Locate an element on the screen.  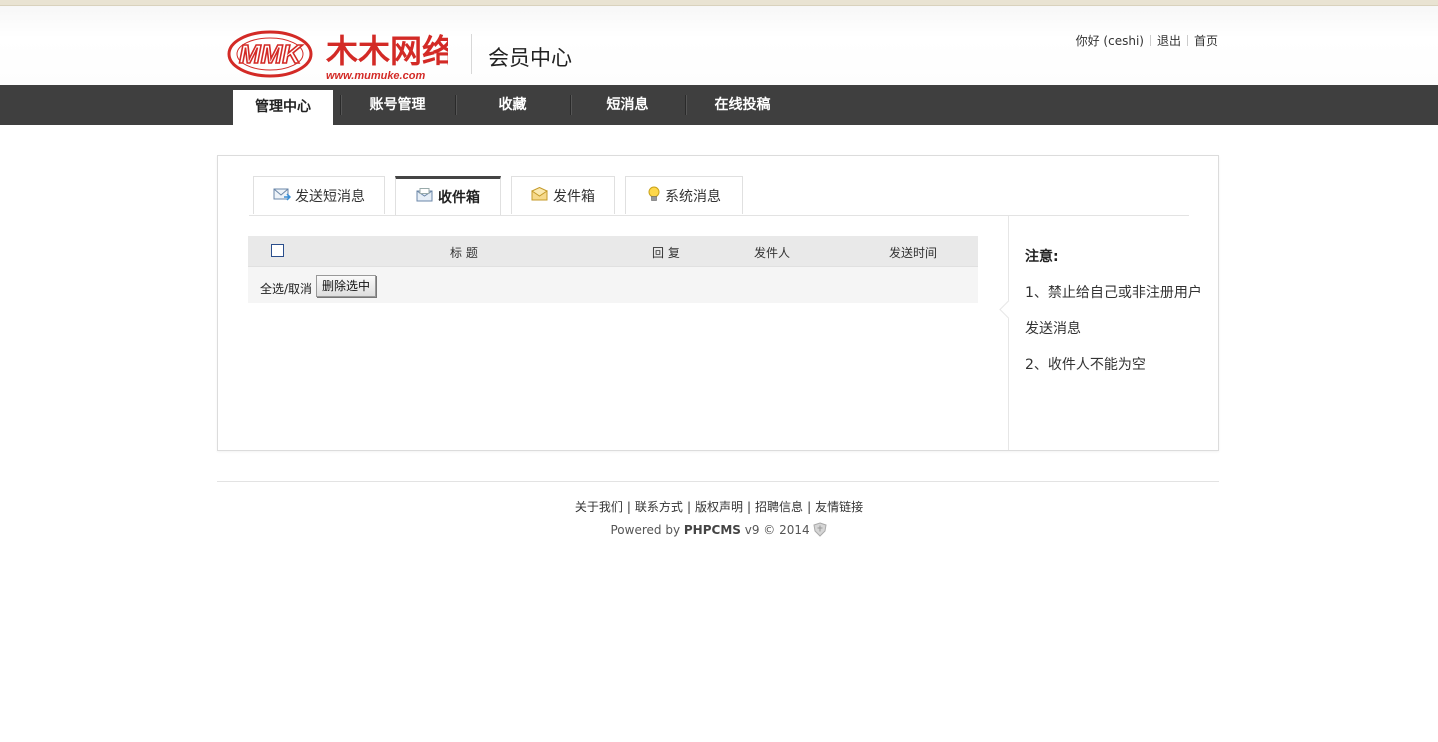
shield-icon is located at coordinates (820, 531).